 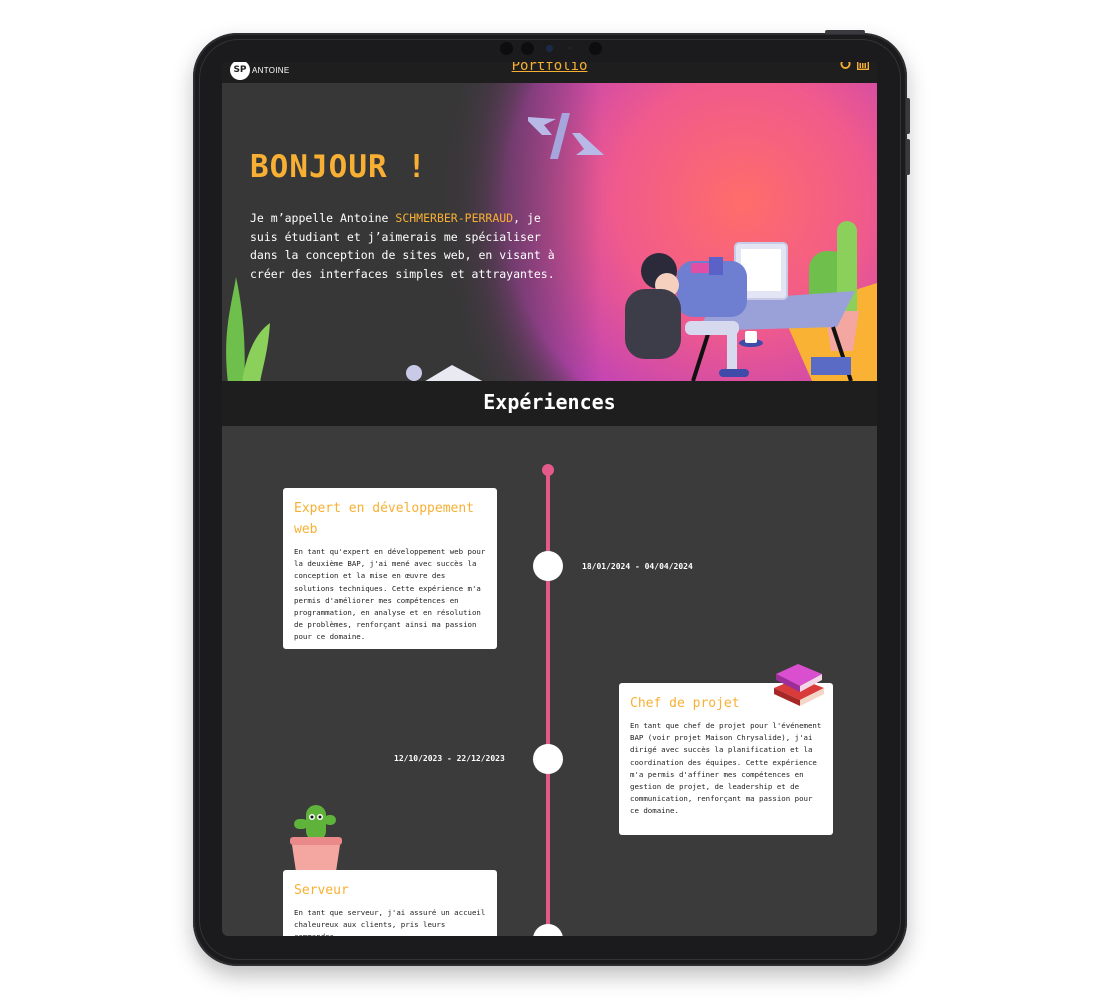 What do you see at coordinates (845, 32) in the screenshot?
I see `tablet-top-button` at bounding box center [845, 32].